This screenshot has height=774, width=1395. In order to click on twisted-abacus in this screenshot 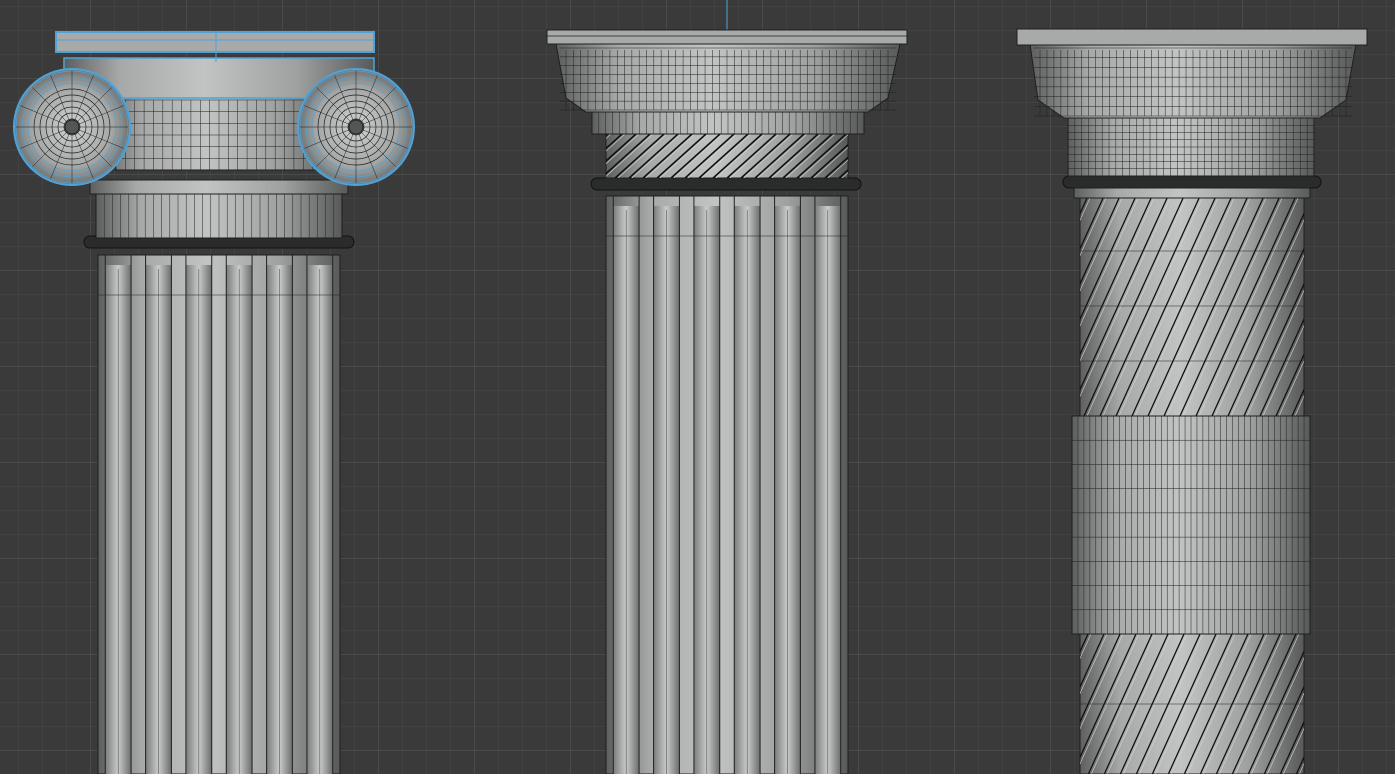, I will do `click(1192, 37)`.